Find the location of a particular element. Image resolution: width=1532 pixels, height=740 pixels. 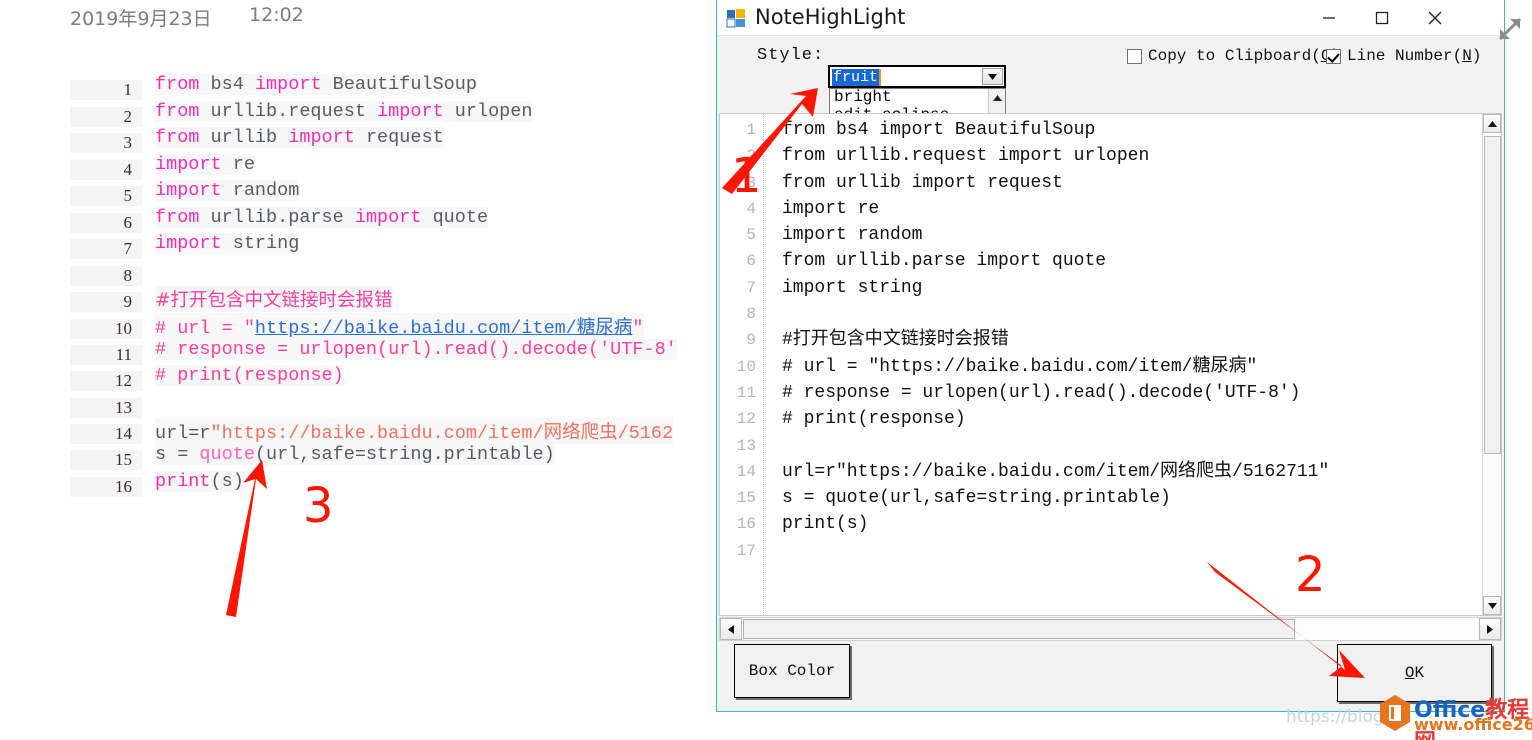

office-logo-icon is located at coordinates (1395, 713).